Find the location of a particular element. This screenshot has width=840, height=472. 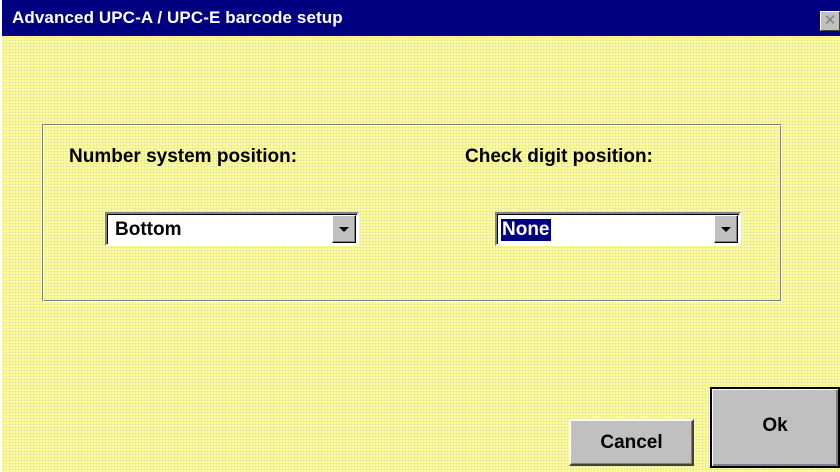

number-system-position-select: Bottom is located at coordinates (232, 229).